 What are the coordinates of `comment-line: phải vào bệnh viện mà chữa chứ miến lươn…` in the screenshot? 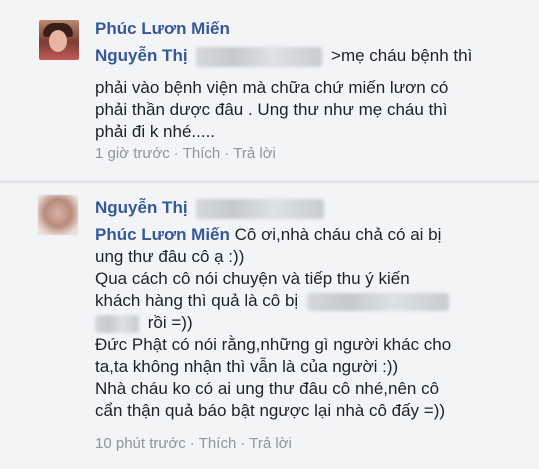 It's located at (272, 87).